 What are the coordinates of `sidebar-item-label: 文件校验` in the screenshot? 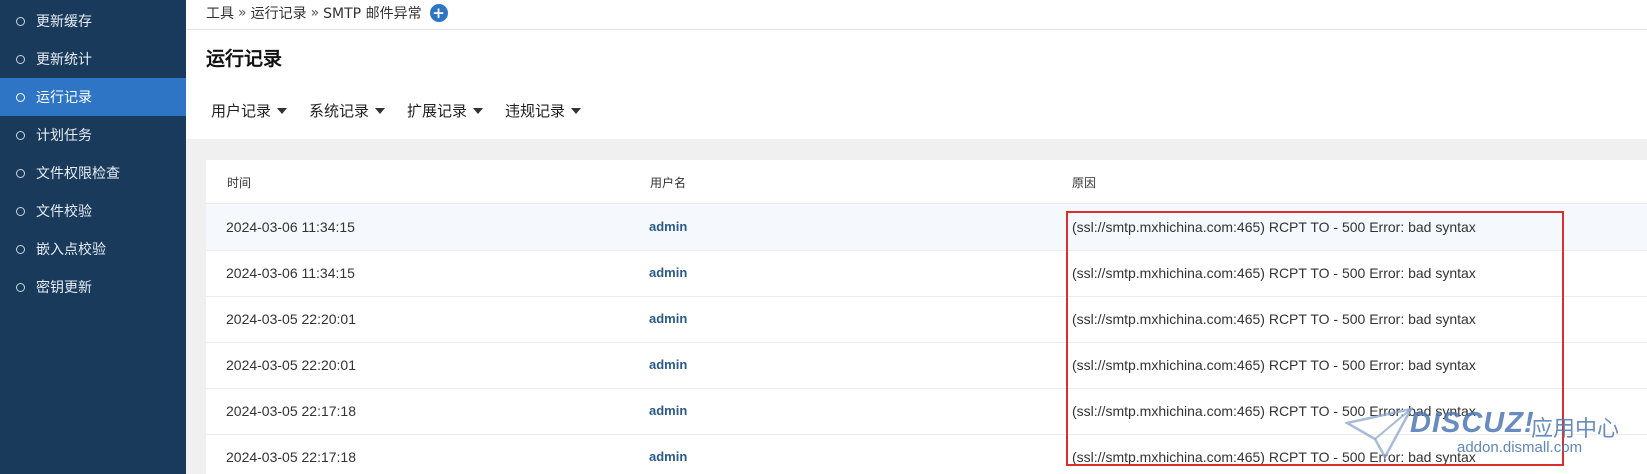 It's located at (64, 212).